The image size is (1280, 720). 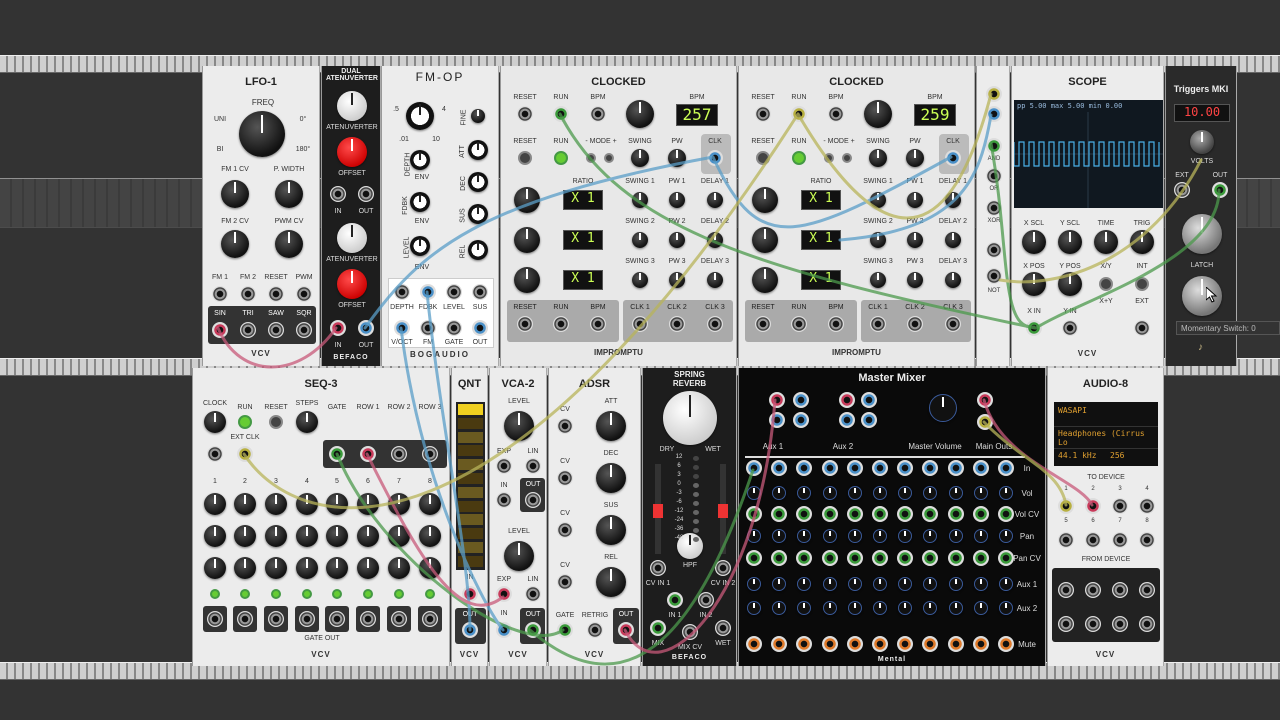 I want to click on step3-row1-knob, so click(x=276, y=504).